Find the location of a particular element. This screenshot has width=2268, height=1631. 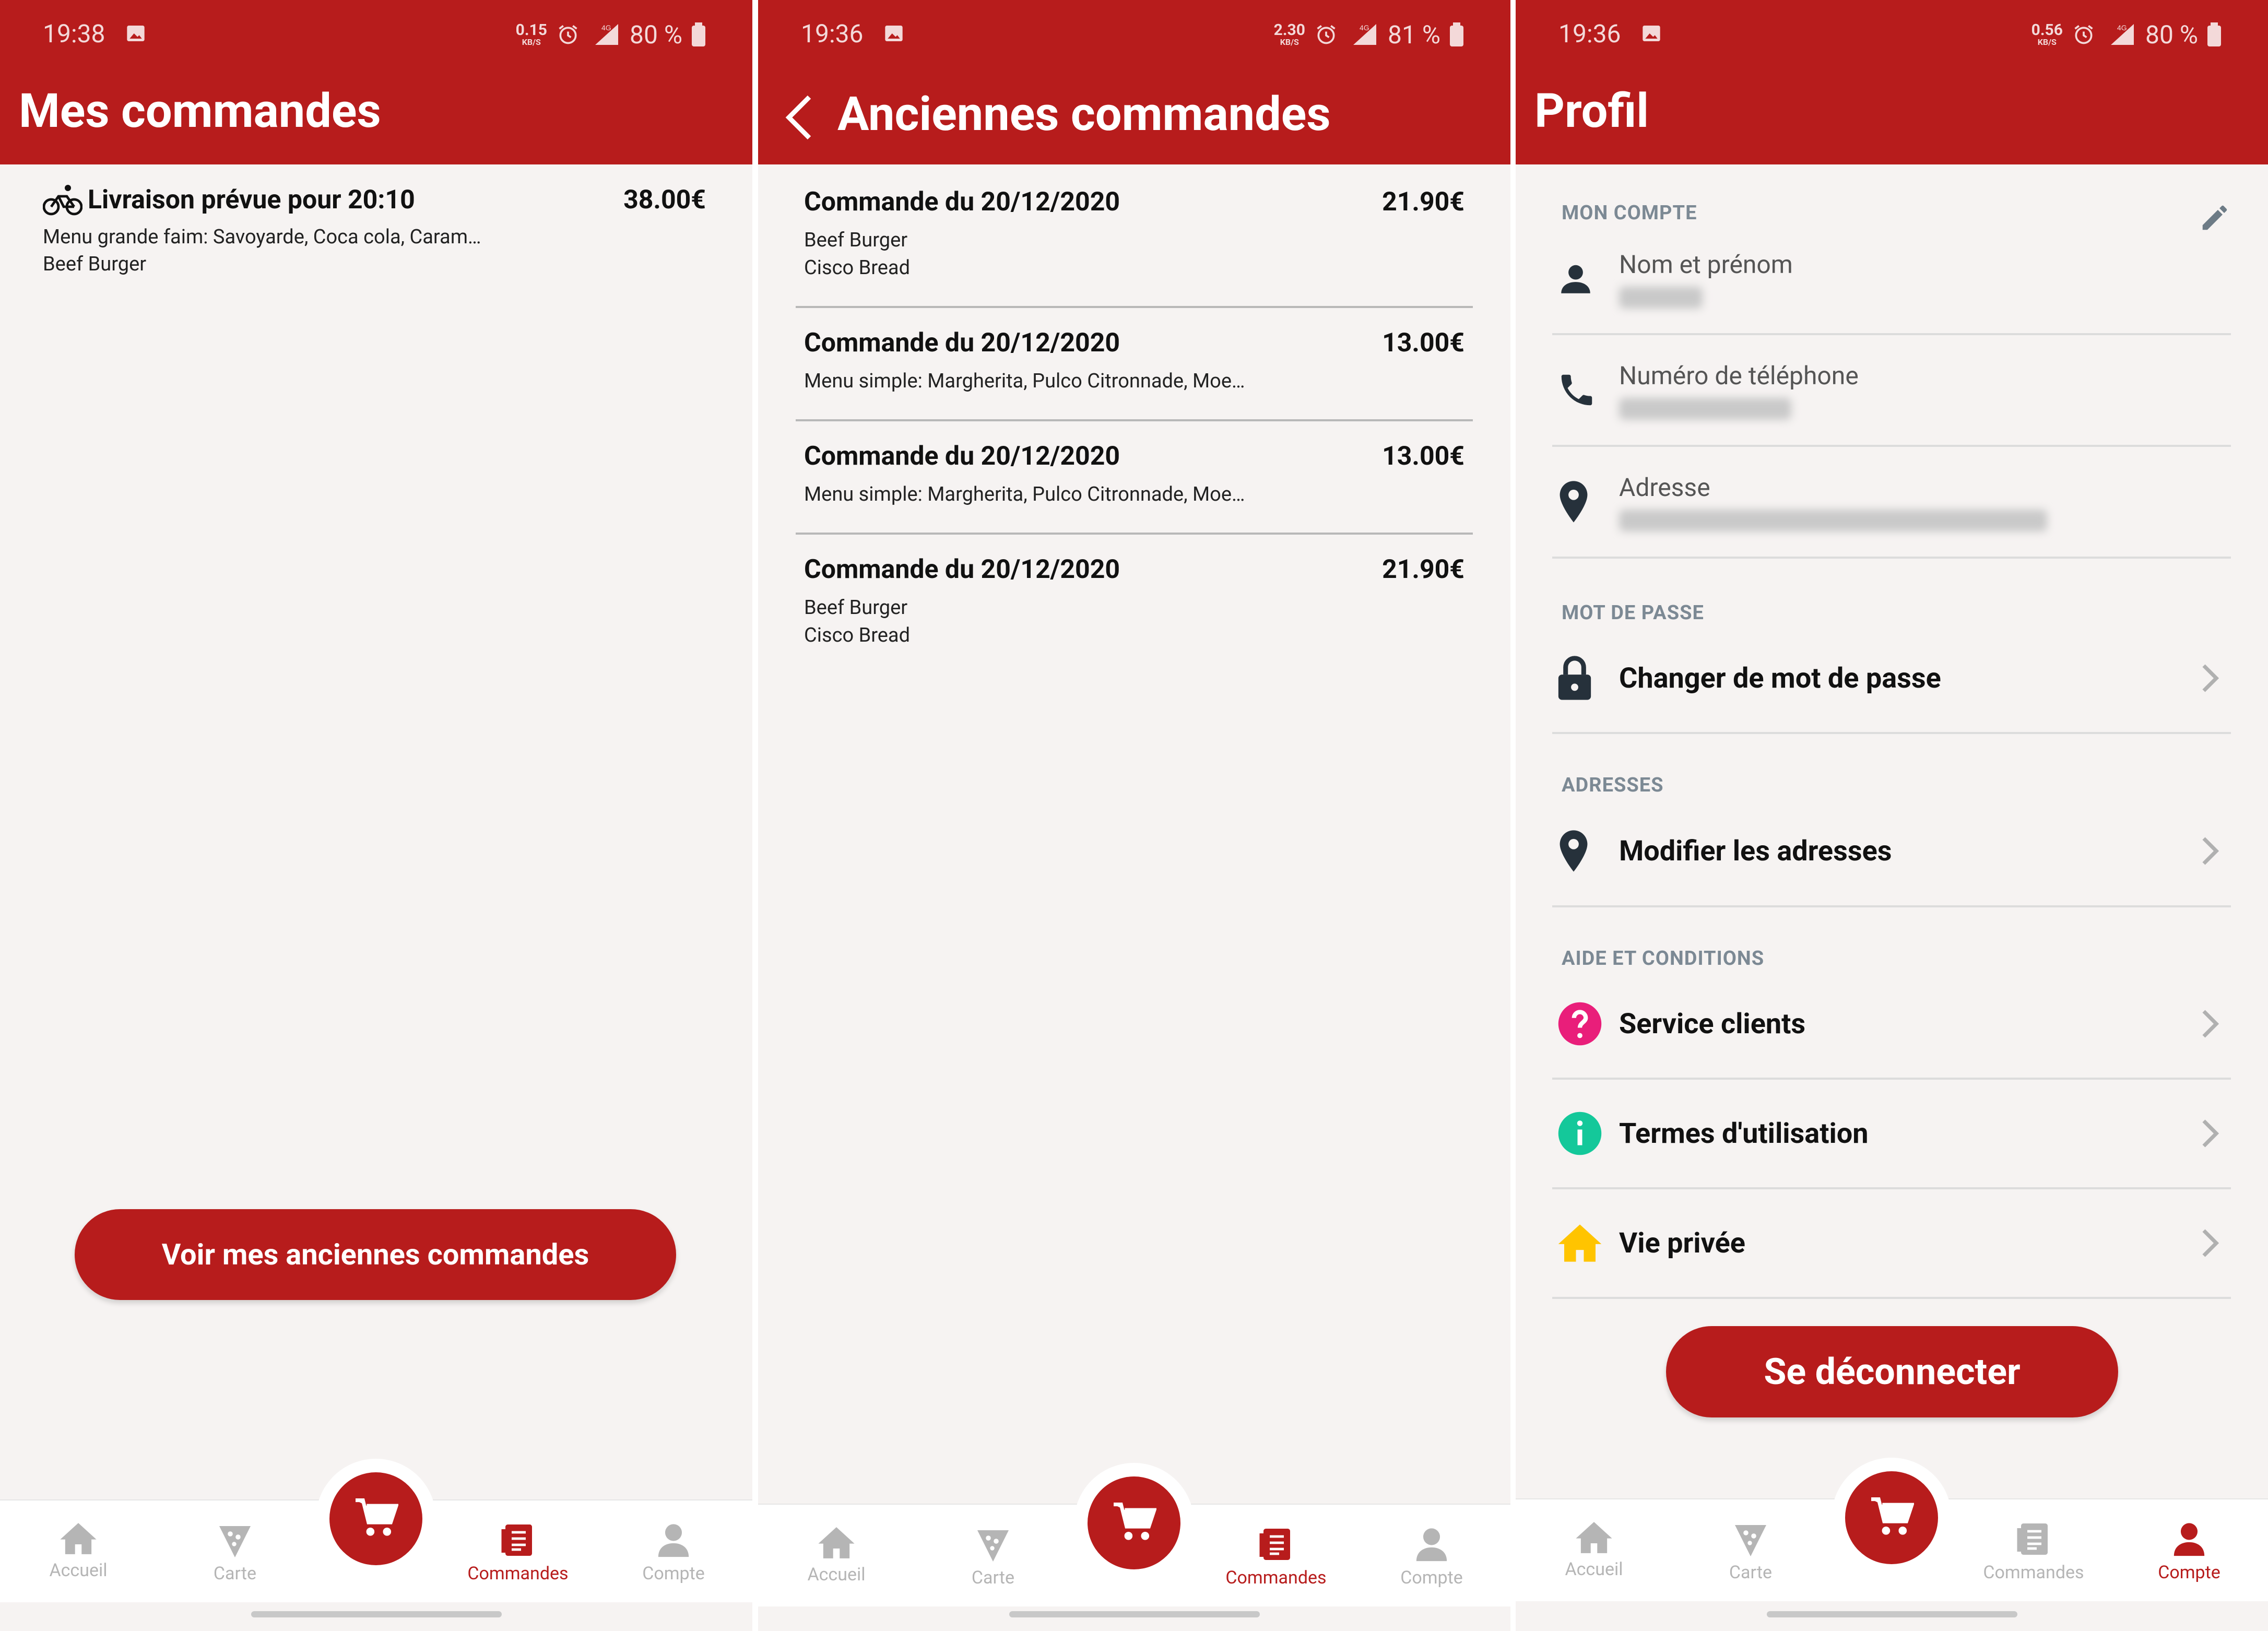

order-price: 21.90€ is located at coordinates (1423, 202).